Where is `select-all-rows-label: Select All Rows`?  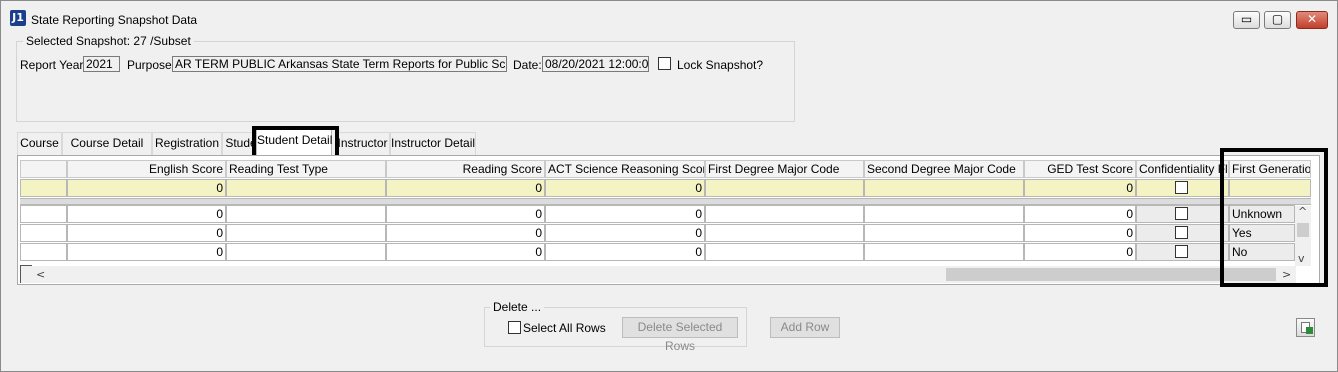
select-all-rows-label: Select All Rows is located at coordinates (564, 328).